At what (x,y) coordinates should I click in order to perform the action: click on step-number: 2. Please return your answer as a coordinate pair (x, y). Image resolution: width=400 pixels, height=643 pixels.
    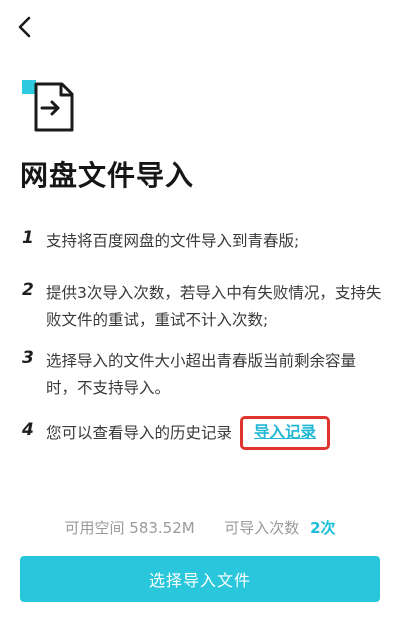
    Looking at the image, I should click on (30, 290).